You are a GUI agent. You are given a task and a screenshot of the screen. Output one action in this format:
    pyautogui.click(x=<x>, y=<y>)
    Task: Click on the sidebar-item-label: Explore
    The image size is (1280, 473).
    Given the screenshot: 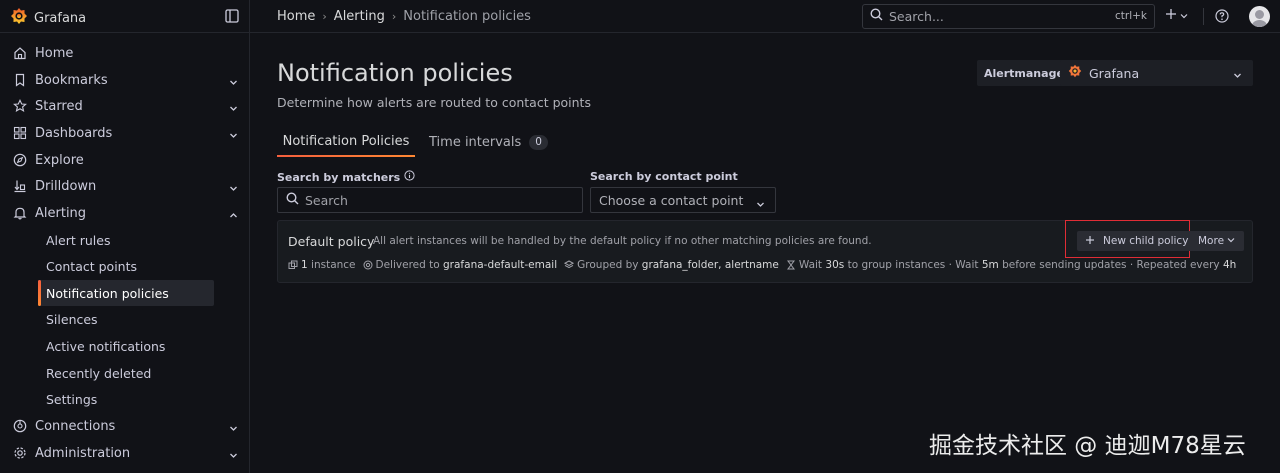 What is the action you would take?
    pyautogui.click(x=59, y=160)
    